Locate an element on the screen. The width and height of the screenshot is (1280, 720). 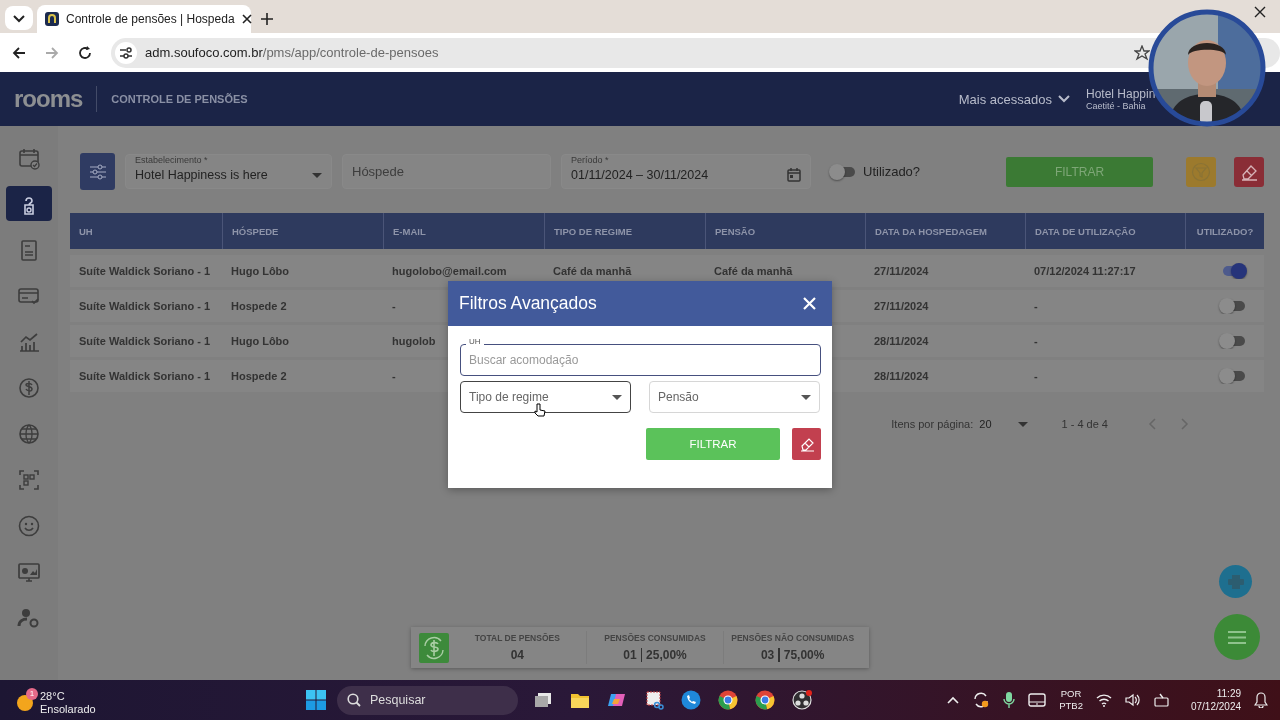
summary-value: 01 is located at coordinates (630, 655).